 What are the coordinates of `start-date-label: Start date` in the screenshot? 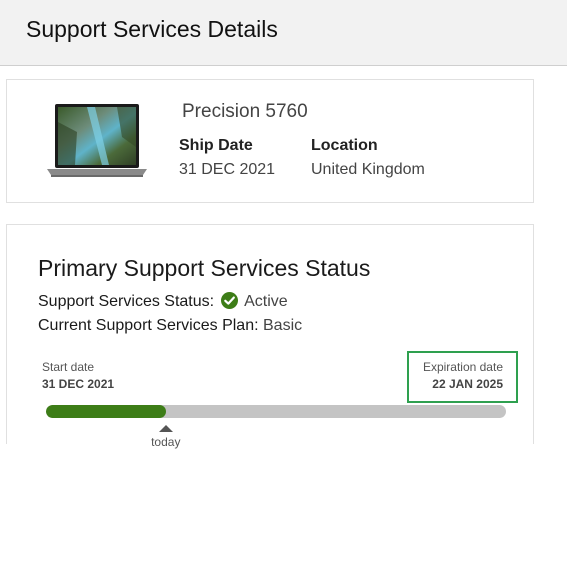 It's located at (68, 367).